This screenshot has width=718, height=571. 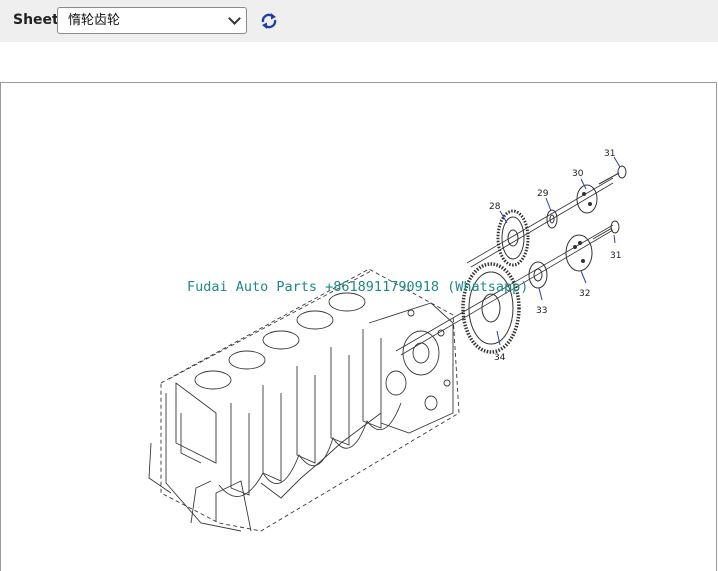 I want to click on bolt-31-lower, so click(x=606, y=230).